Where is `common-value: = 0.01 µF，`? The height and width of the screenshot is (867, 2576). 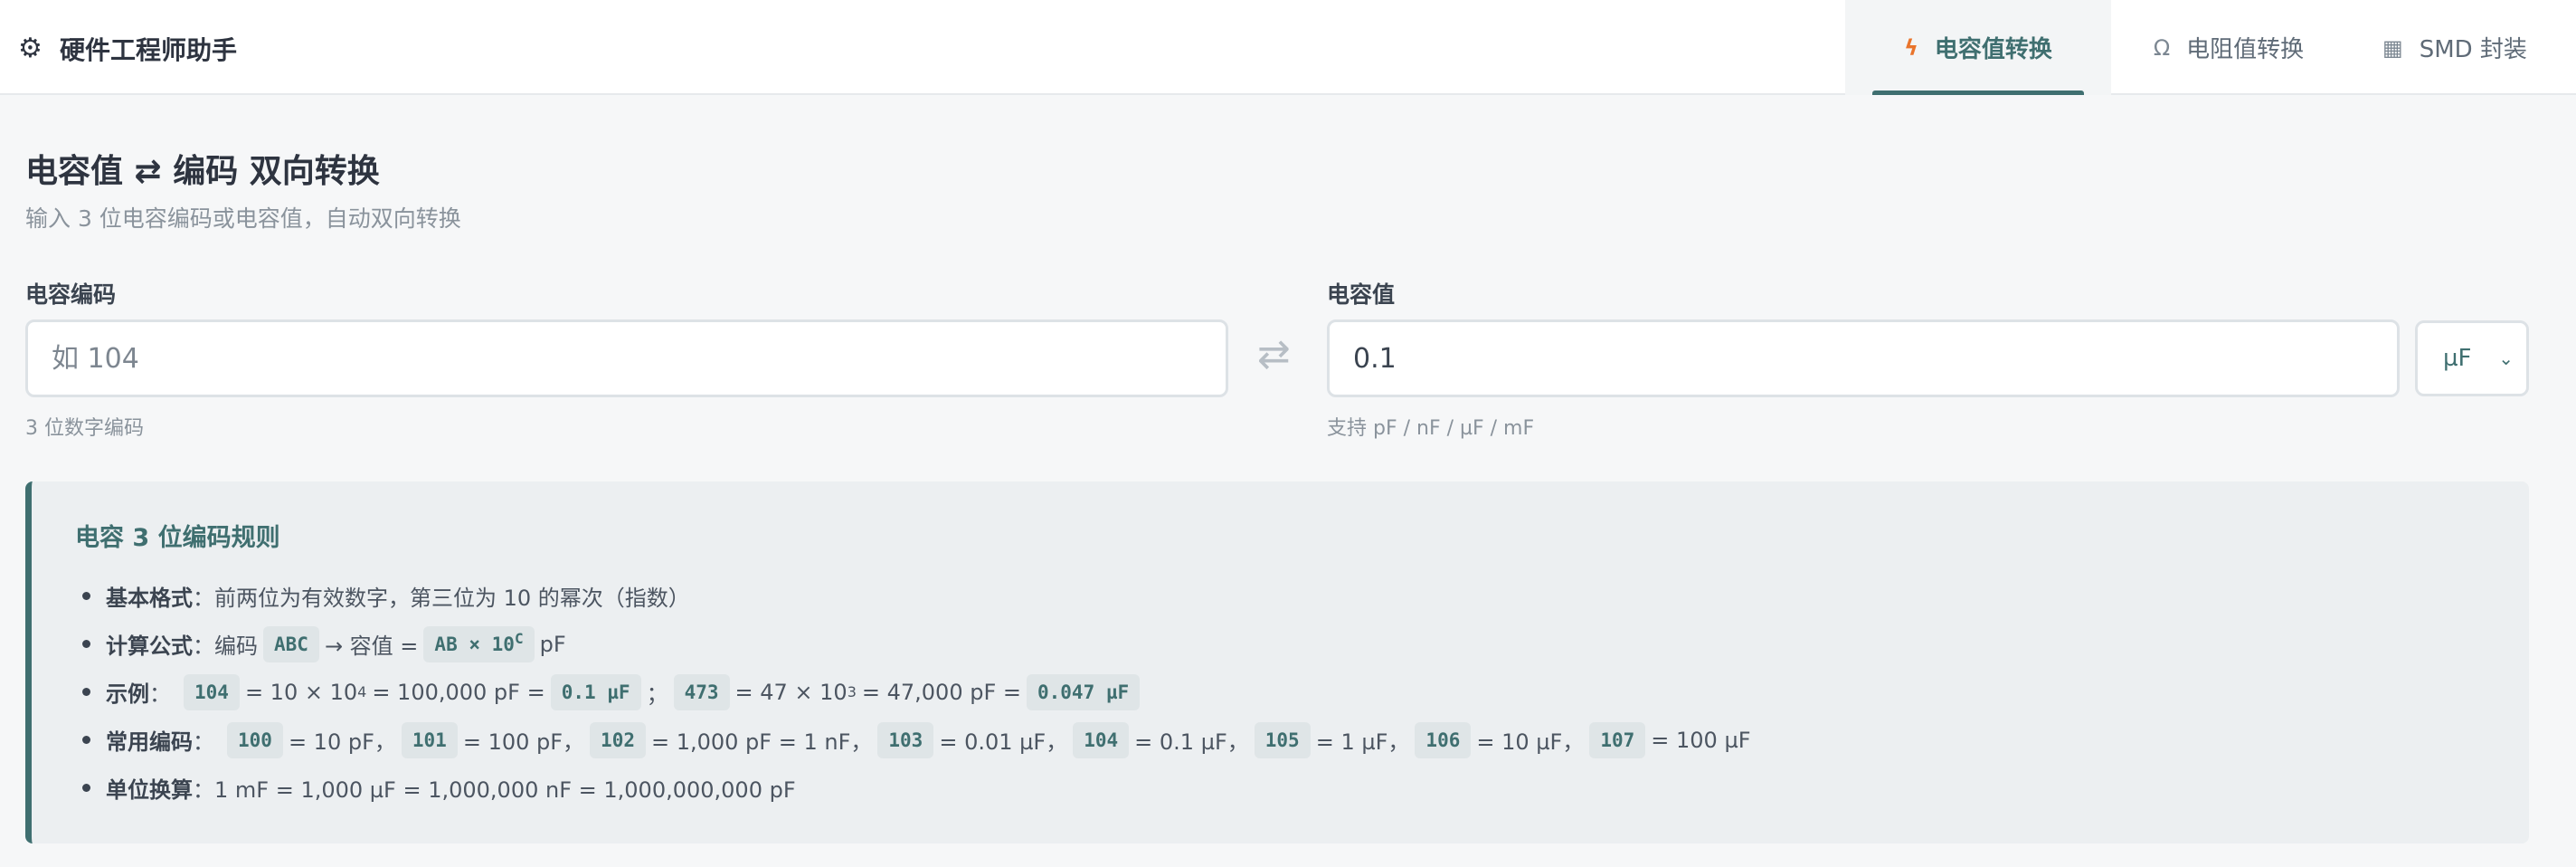 common-value: = 0.01 µF， is located at coordinates (1004, 742).